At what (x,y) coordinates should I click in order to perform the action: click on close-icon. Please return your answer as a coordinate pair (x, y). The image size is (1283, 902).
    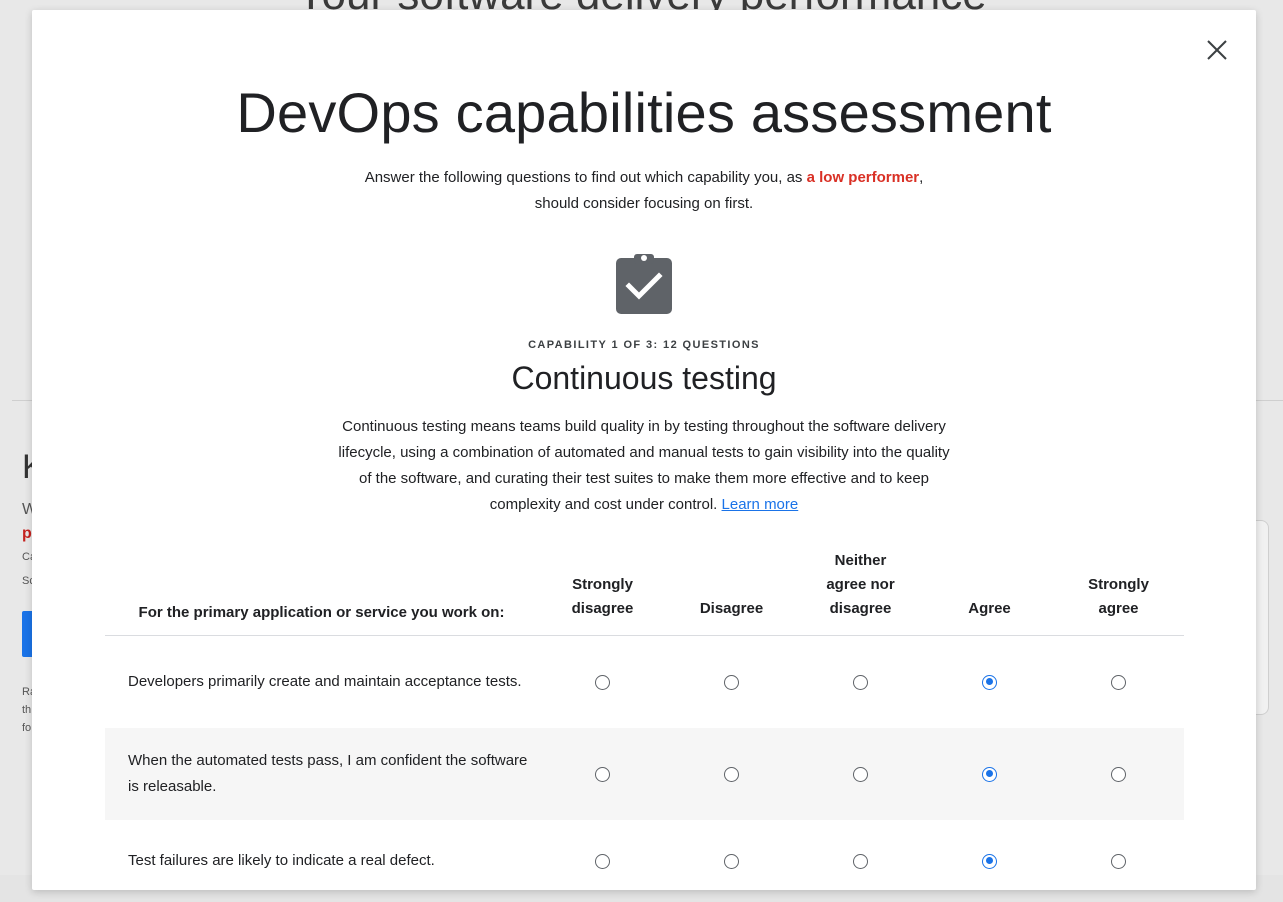
    Looking at the image, I should click on (1217, 50).